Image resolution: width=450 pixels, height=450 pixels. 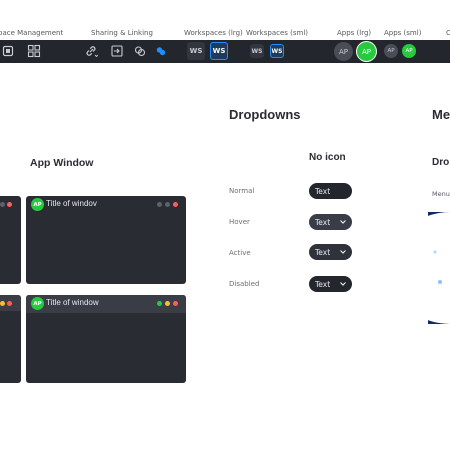 I want to click on app-window-cutoff-bottom, so click(x=10, y=339).